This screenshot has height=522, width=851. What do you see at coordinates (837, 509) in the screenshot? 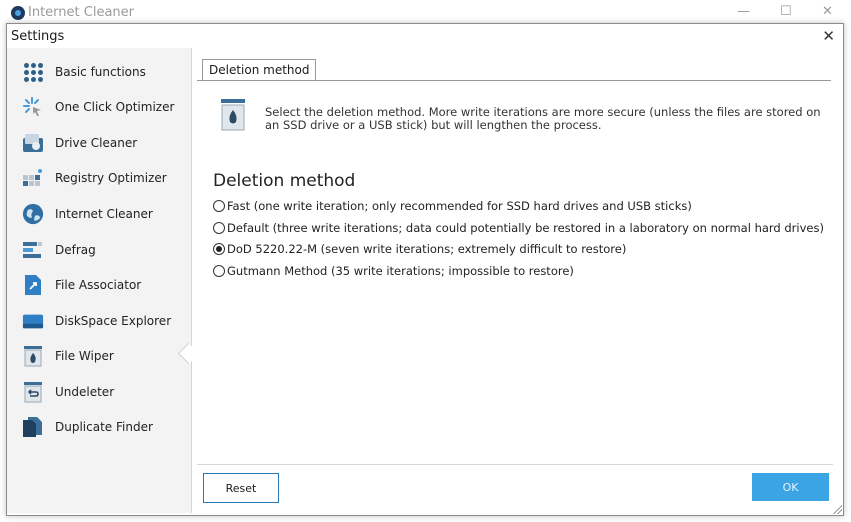
I see `resize-grip` at bounding box center [837, 509].